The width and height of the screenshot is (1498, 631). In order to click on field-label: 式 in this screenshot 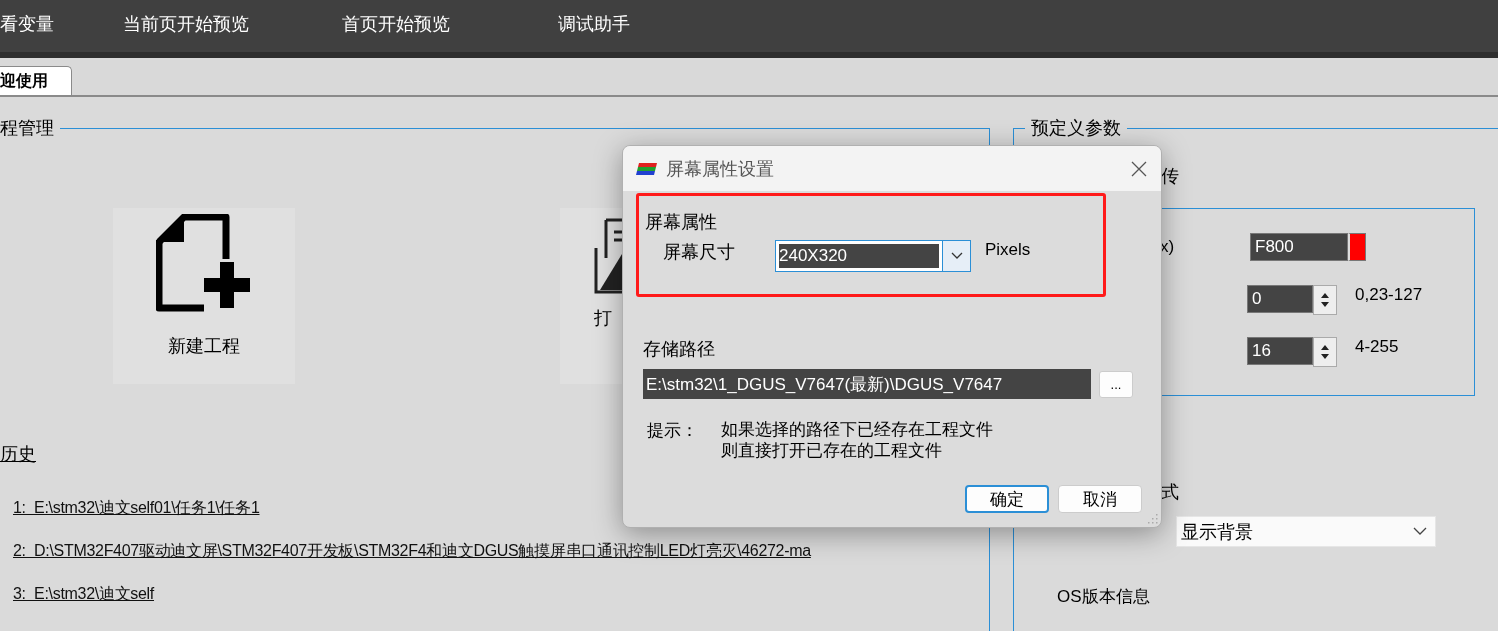, I will do `click(1170, 492)`.